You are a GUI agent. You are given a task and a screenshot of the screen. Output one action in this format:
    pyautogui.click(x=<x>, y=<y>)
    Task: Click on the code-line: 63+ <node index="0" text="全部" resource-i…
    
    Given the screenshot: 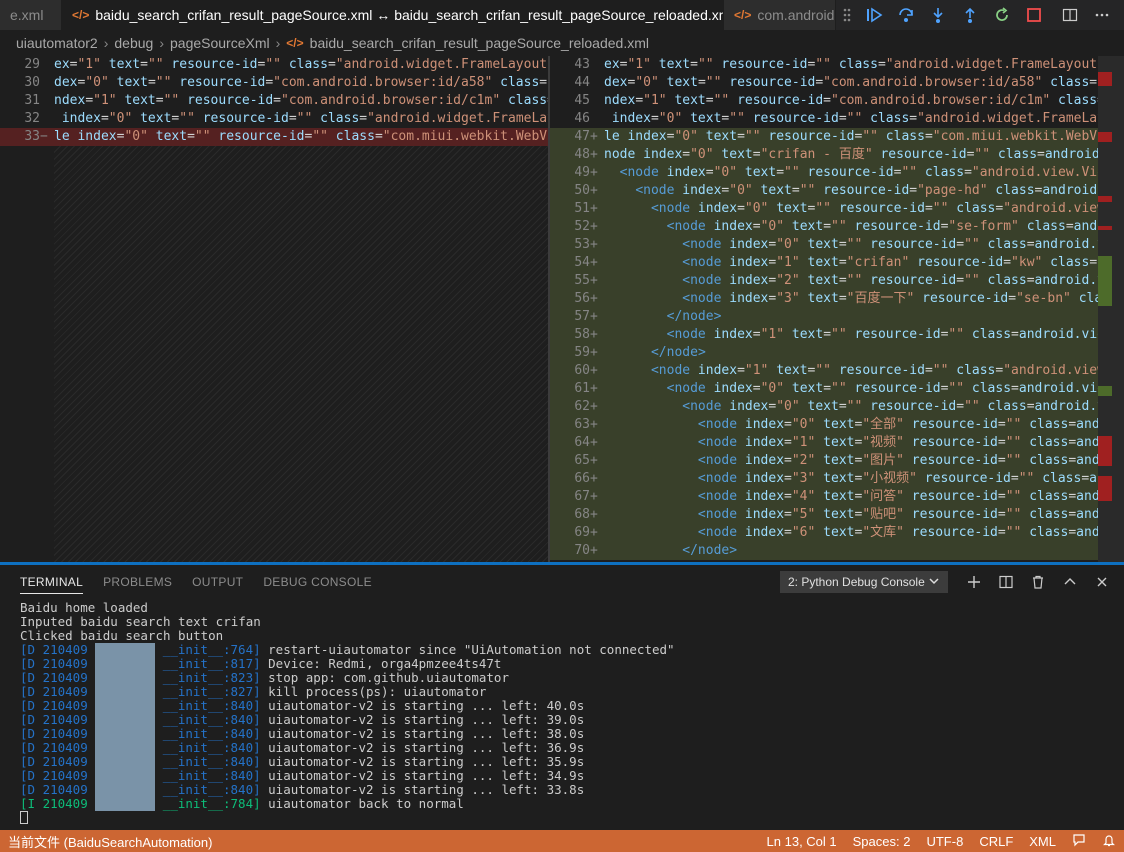 What is the action you would take?
    pyautogui.click(x=824, y=425)
    